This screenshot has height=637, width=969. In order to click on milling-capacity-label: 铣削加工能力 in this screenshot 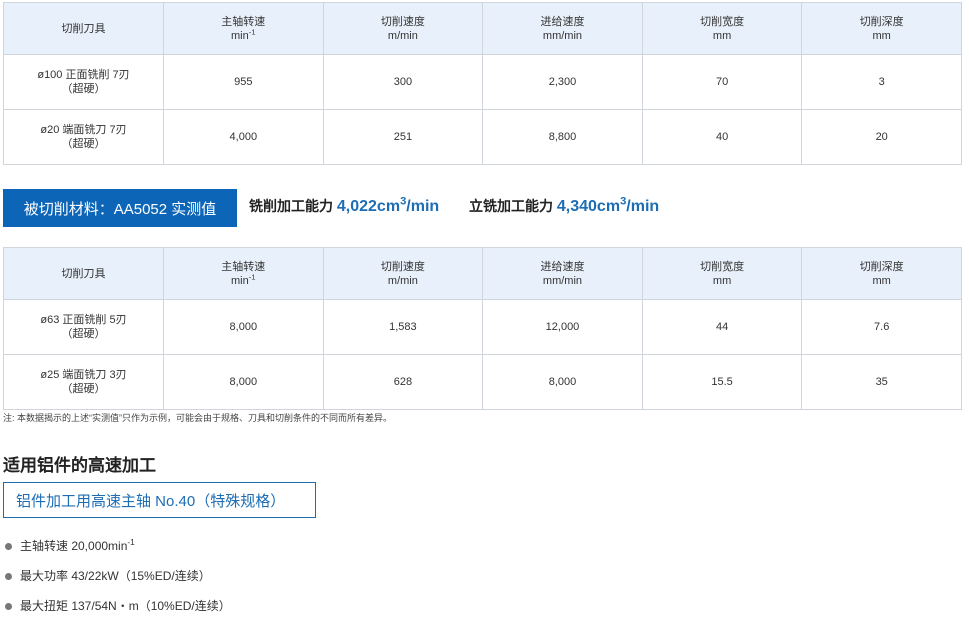, I will do `click(291, 206)`.